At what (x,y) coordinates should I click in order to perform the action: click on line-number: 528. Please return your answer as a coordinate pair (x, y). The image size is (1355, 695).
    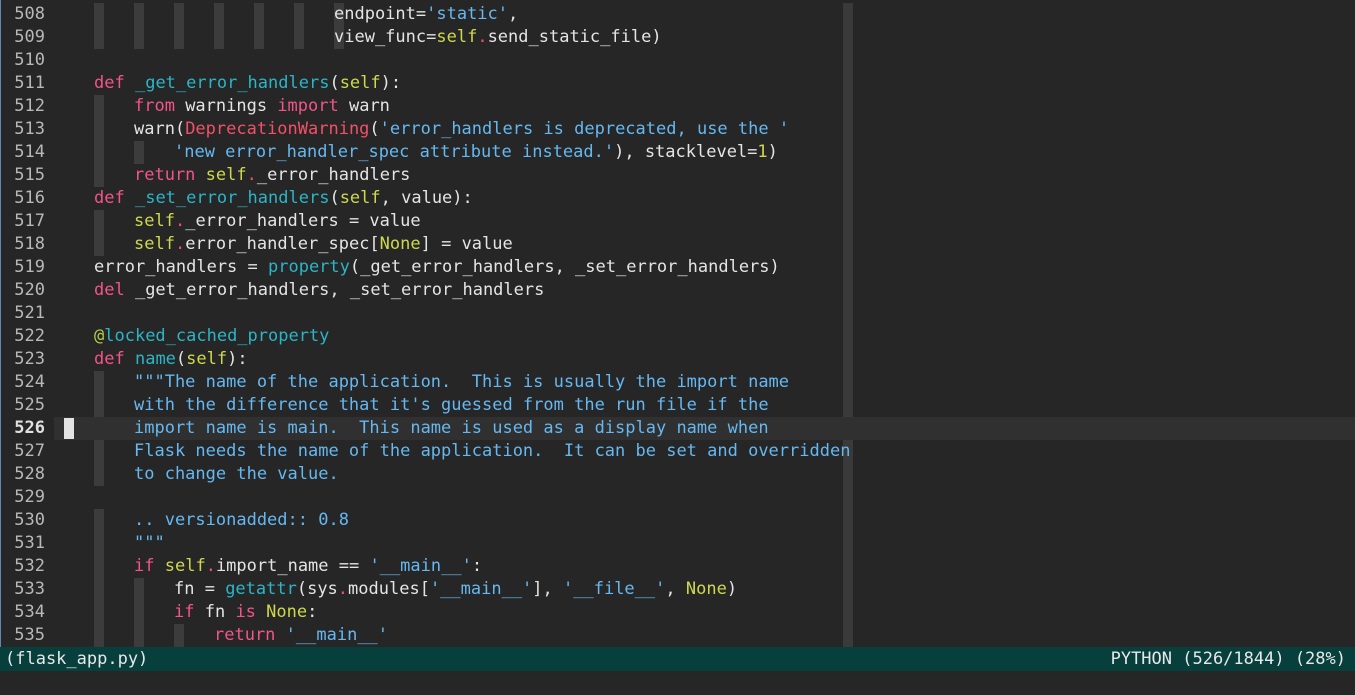
    Looking at the image, I should click on (29, 474).